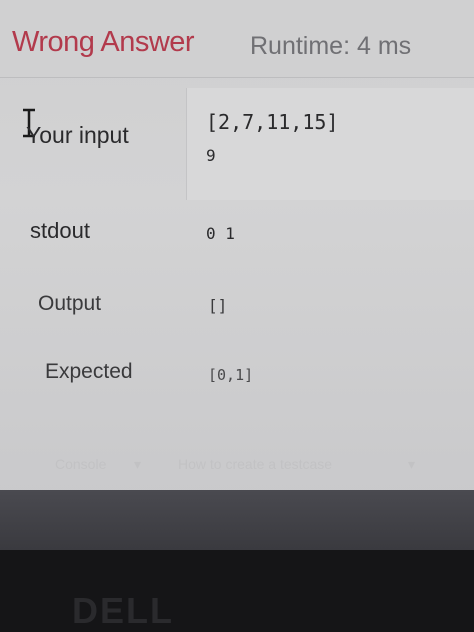 The width and height of the screenshot is (474, 632). Describe the element at coordinates (103, 42) in the screenshot. I see `result-status: Wrong Answer` at that location.